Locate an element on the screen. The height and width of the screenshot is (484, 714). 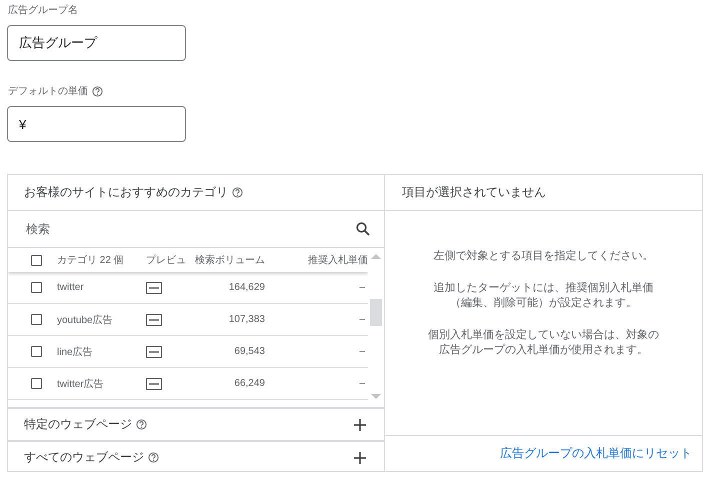
input-field: ¥ is located at coordinates (96, 124).